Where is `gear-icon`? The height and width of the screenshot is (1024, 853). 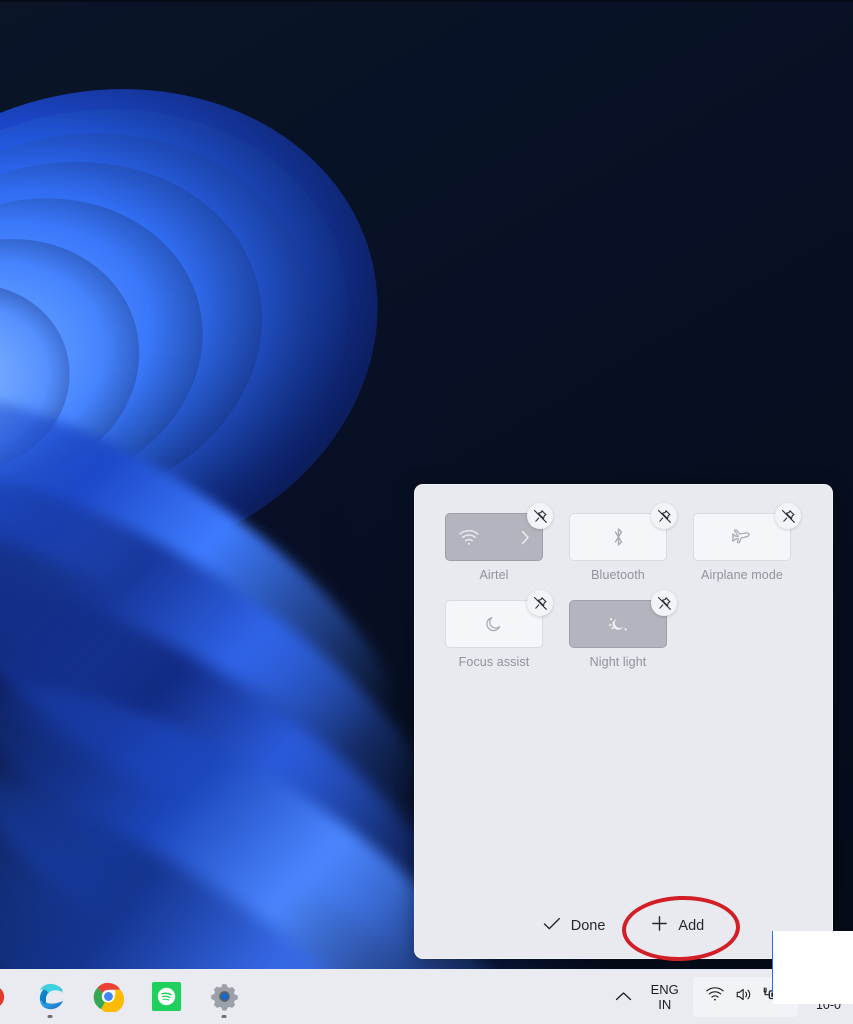
gear-icon is located at coordinates (224, 997).